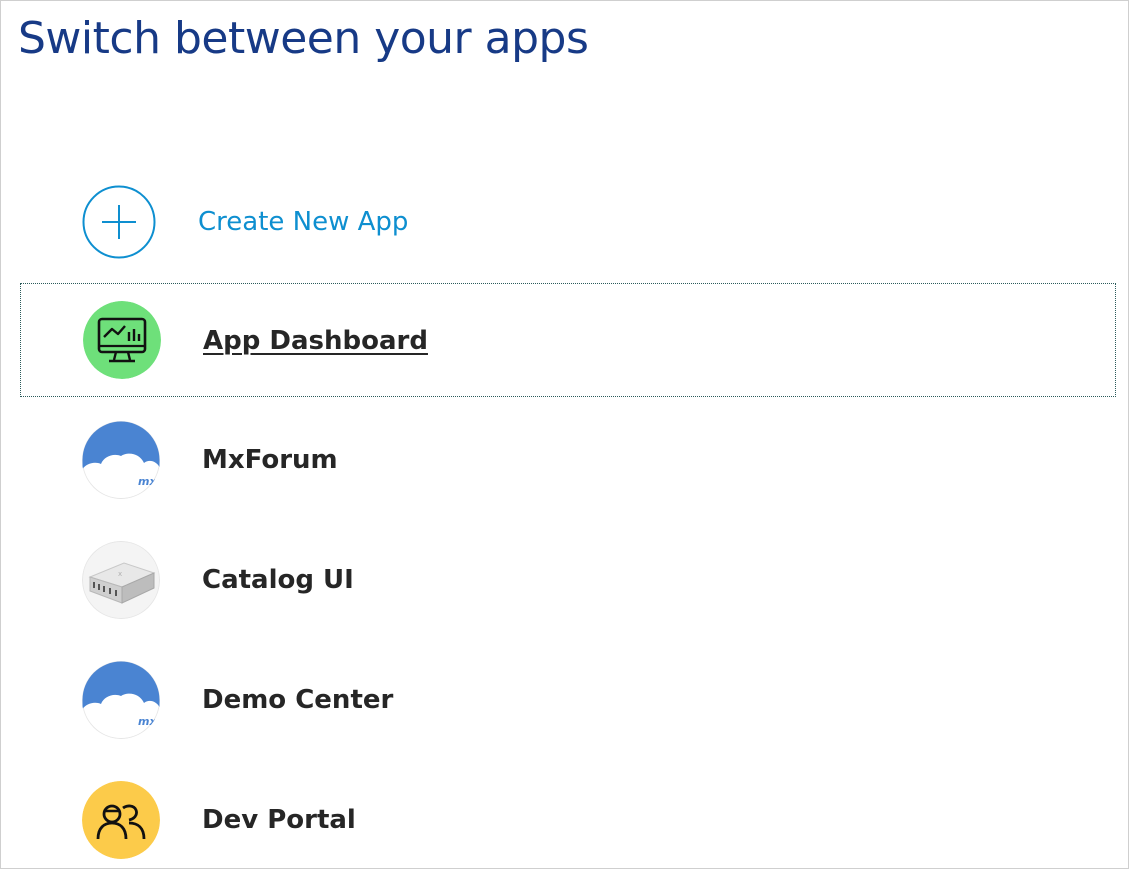  What do you see at coordinates (121, 580) in the screenshot?
I see `usb-hub-icon: x` at bounding box center [121, 580].